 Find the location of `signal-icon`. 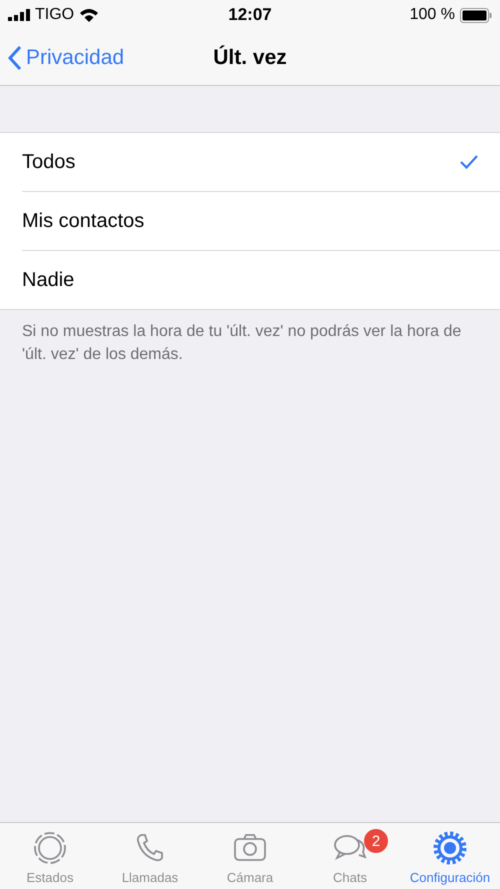

signal-icon is located at coordinates (19, 15).